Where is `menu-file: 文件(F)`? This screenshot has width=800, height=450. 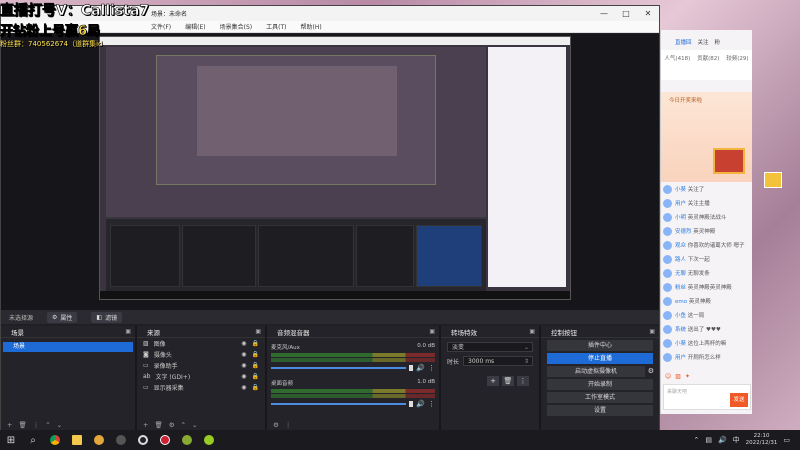
menu-file: 文件(F) is located at coordinates (161, 26).